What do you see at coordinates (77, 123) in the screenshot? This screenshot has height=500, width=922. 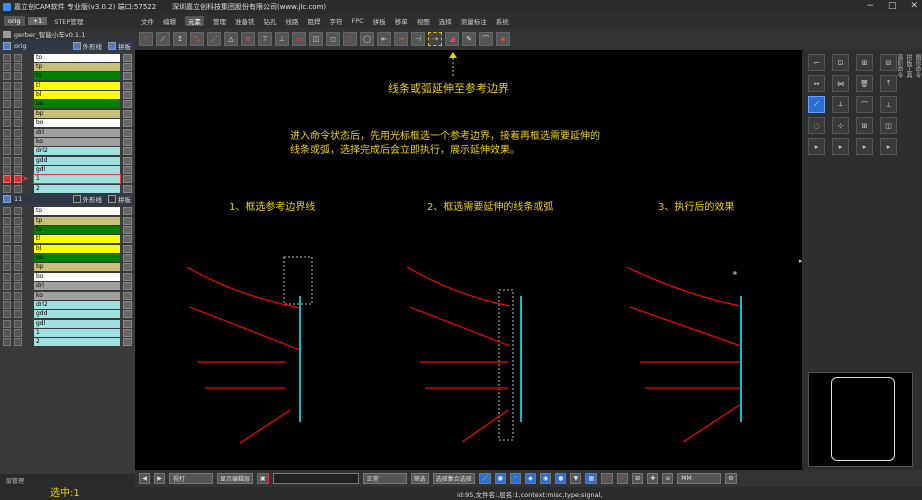 I see `layer-name: bo` at bounding box center [77, 123].